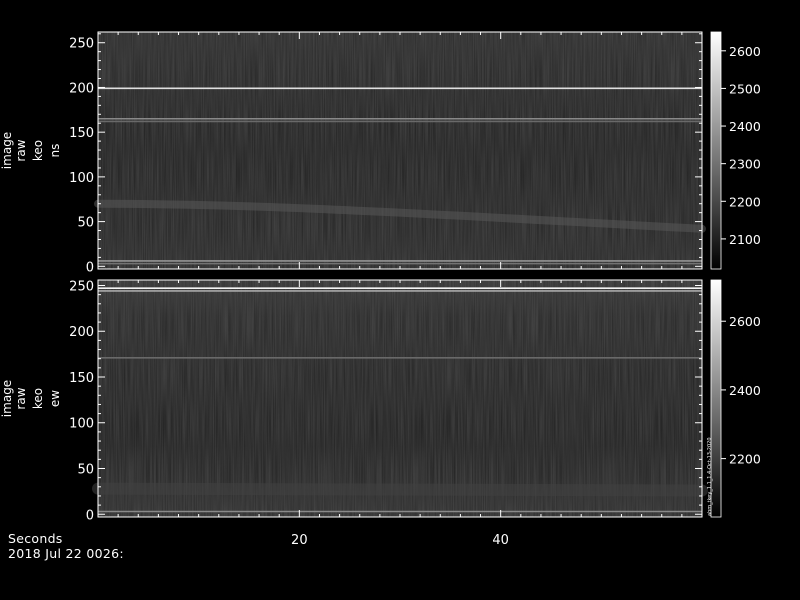  Describe the element at coordinates (745, 88) in the screenshot. I see `colorbar-tick-label: 2500` at that location.